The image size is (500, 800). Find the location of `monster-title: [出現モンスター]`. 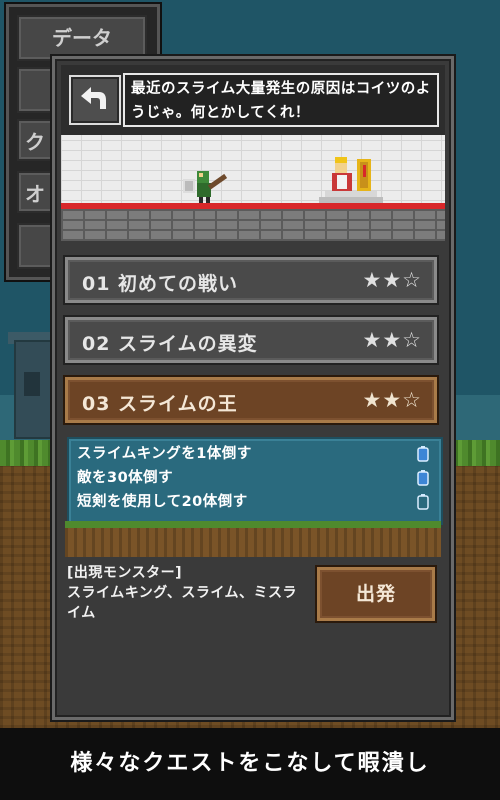

monster-title: [出現モンスター] is located at coordinates (125, 573).